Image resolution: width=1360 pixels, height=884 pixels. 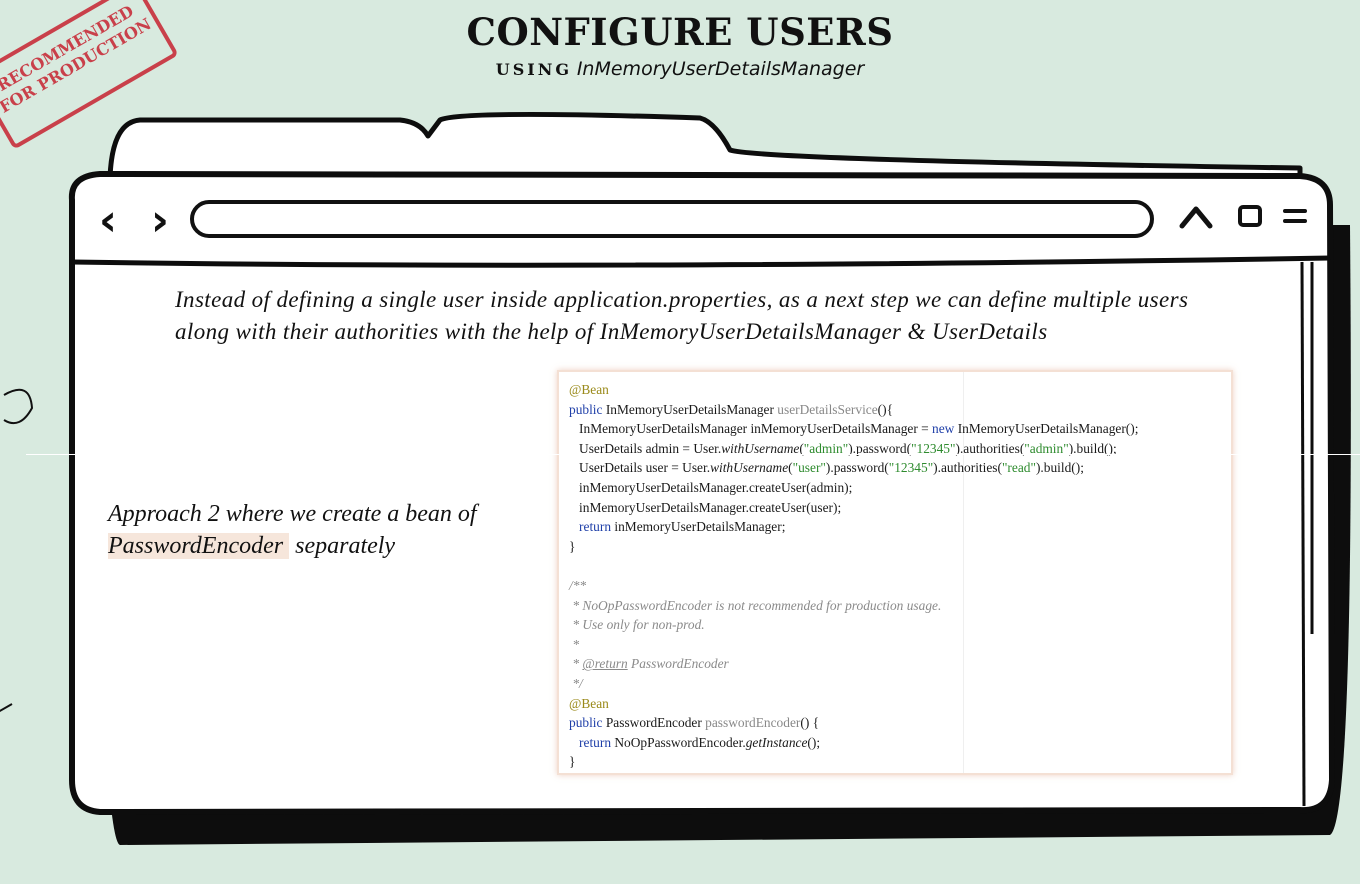 I want to click on forward-button: ›, so click(x=160, y=220).